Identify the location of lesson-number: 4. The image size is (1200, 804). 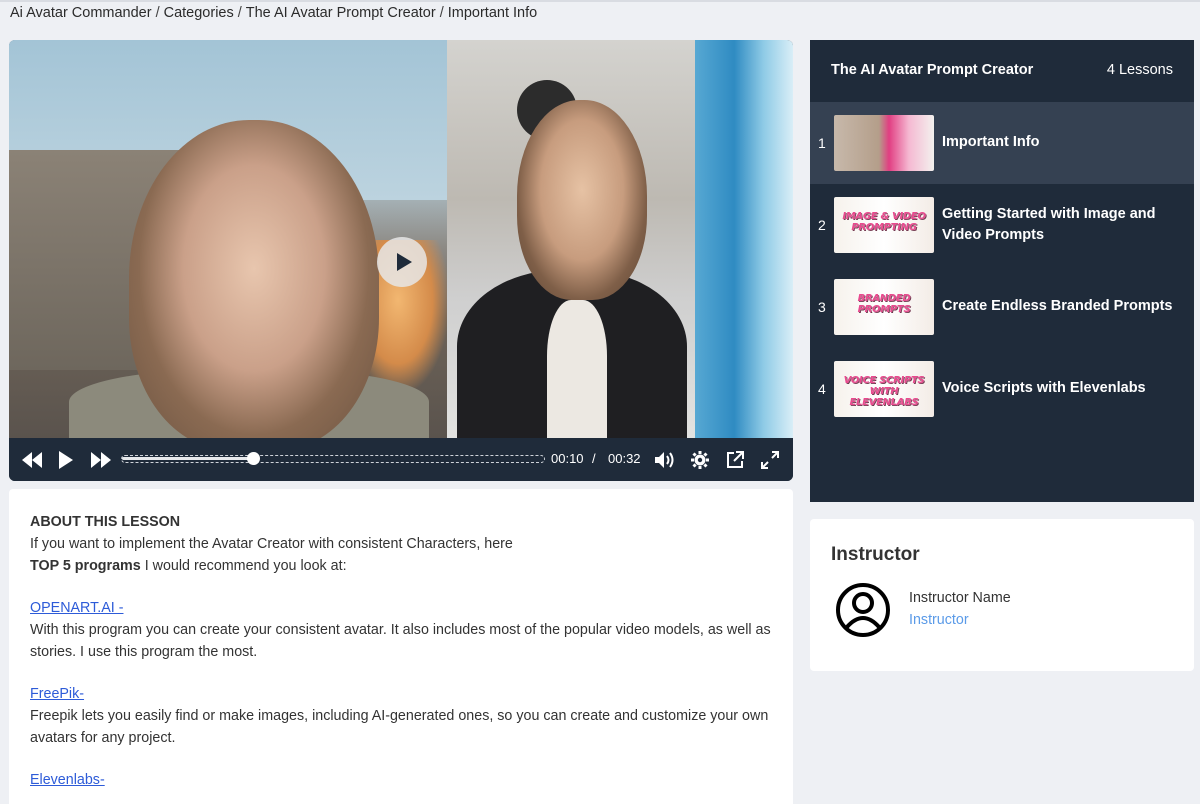
(822, 389).